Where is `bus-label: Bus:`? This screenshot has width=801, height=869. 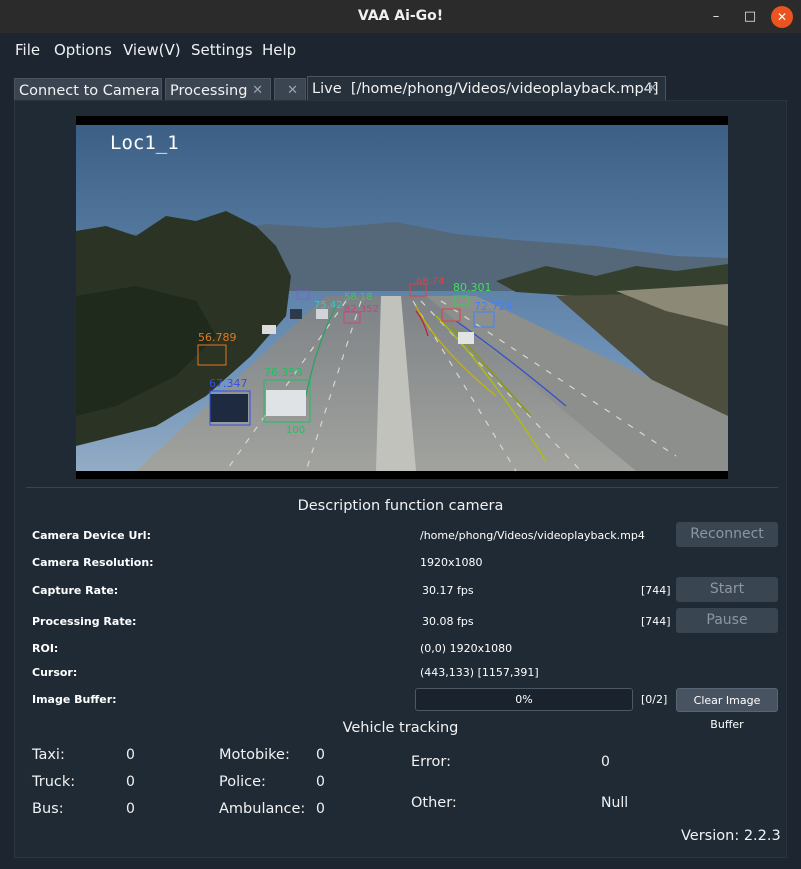
bus-label: Bus: is located at coordinates (48, 809).